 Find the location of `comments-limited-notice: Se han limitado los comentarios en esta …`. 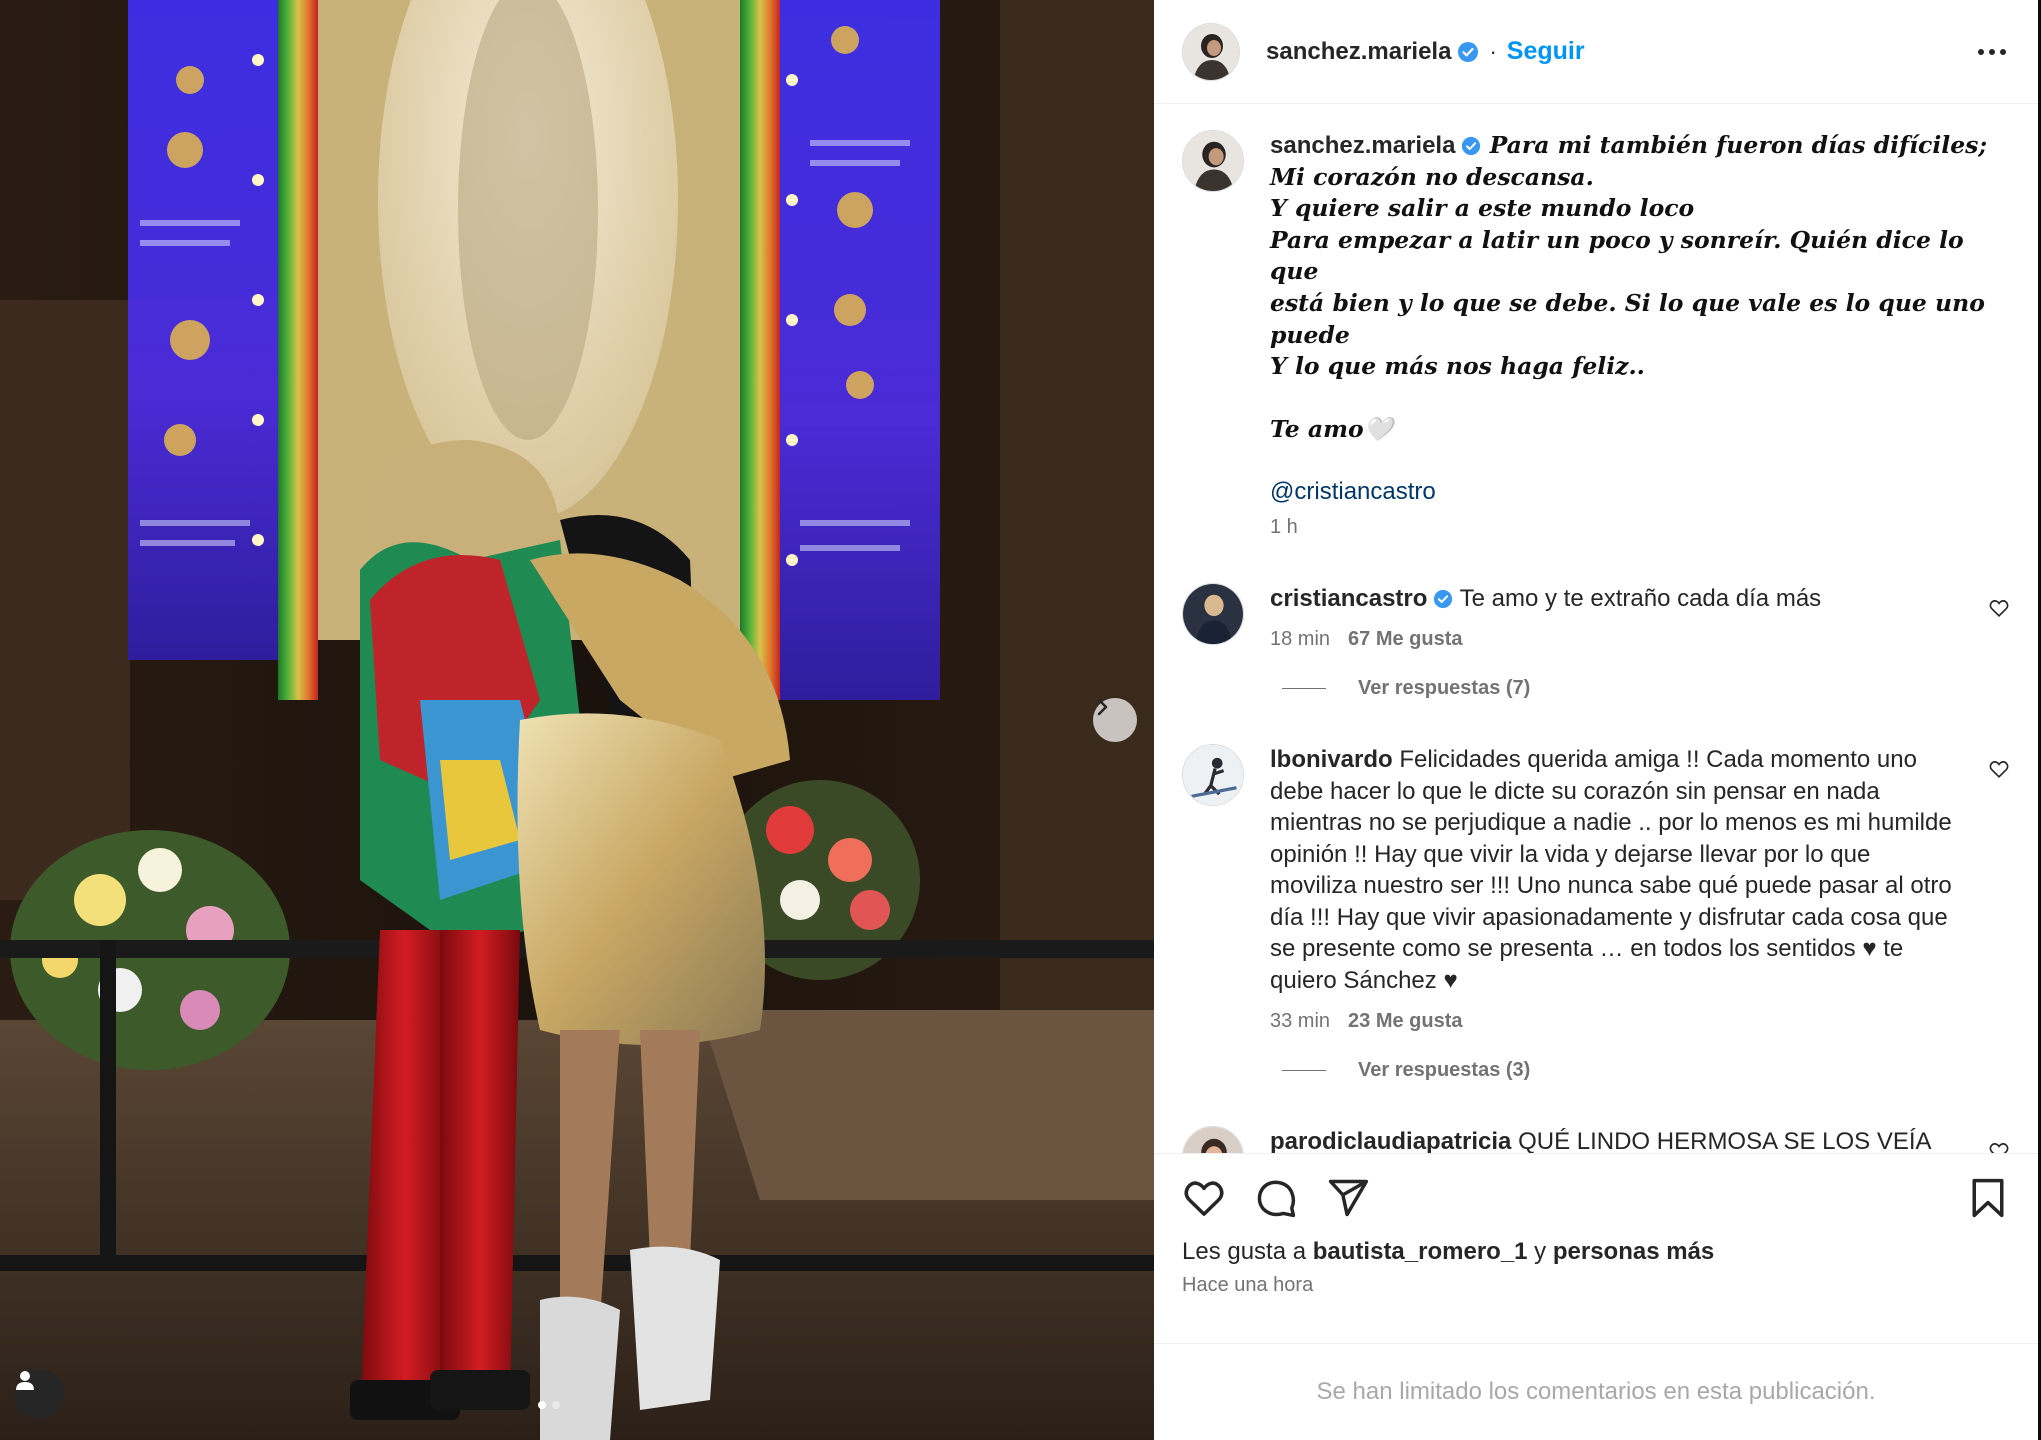

comments-limited-notice: Se han limitado los comentarios en esta … is located at coordinates (1596, 1391).